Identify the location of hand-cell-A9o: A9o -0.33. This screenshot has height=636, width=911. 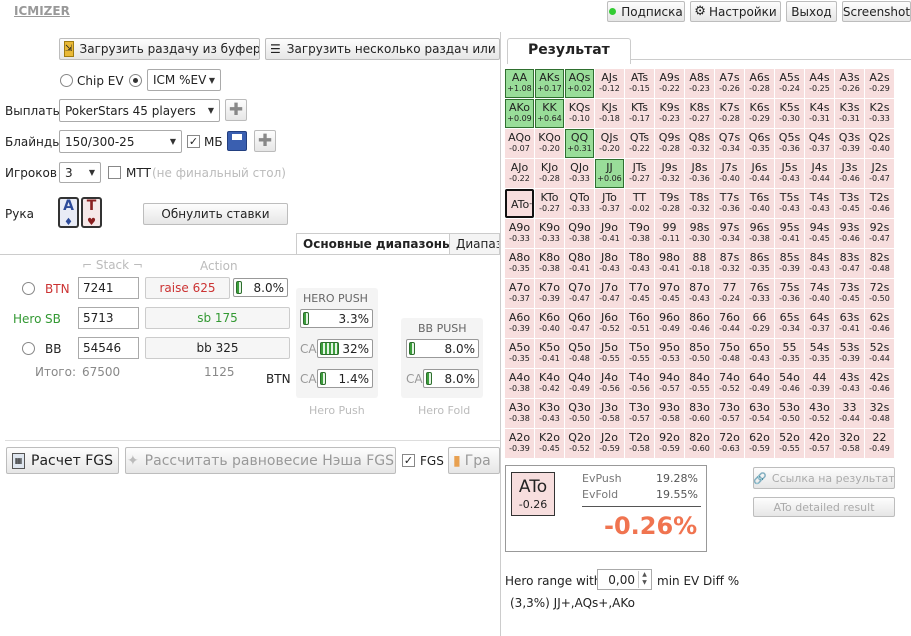
(519, 233).